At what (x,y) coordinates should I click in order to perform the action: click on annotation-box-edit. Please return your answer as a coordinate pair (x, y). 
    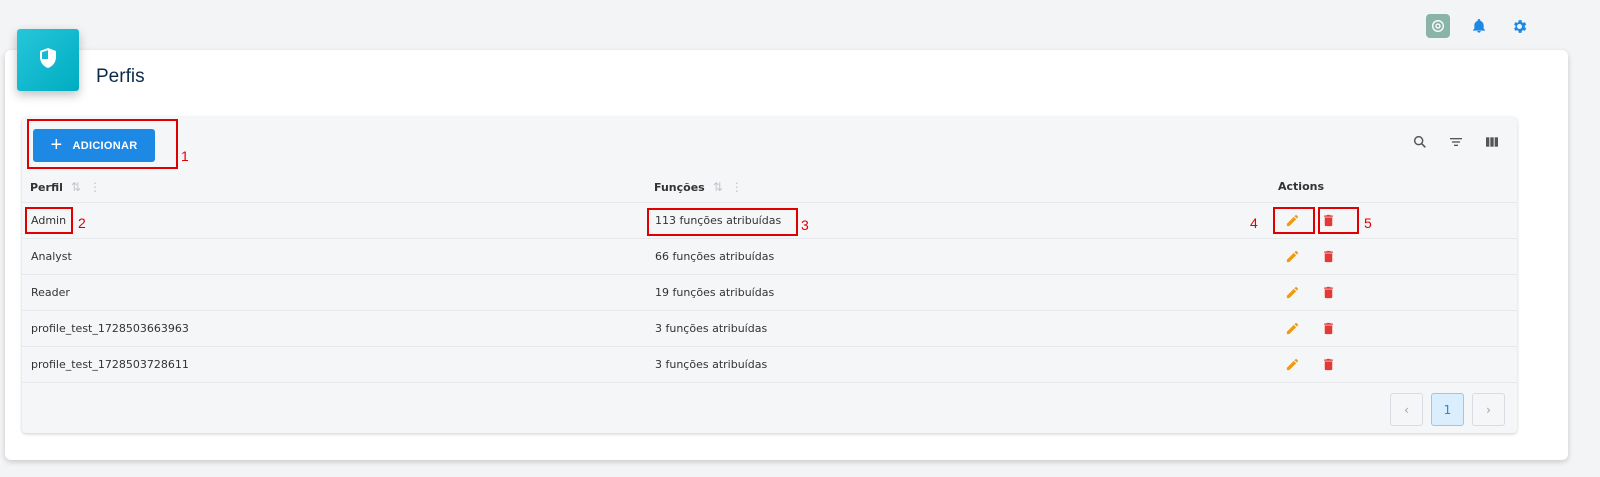
    Looking at the image, I should click on (1294, 220).